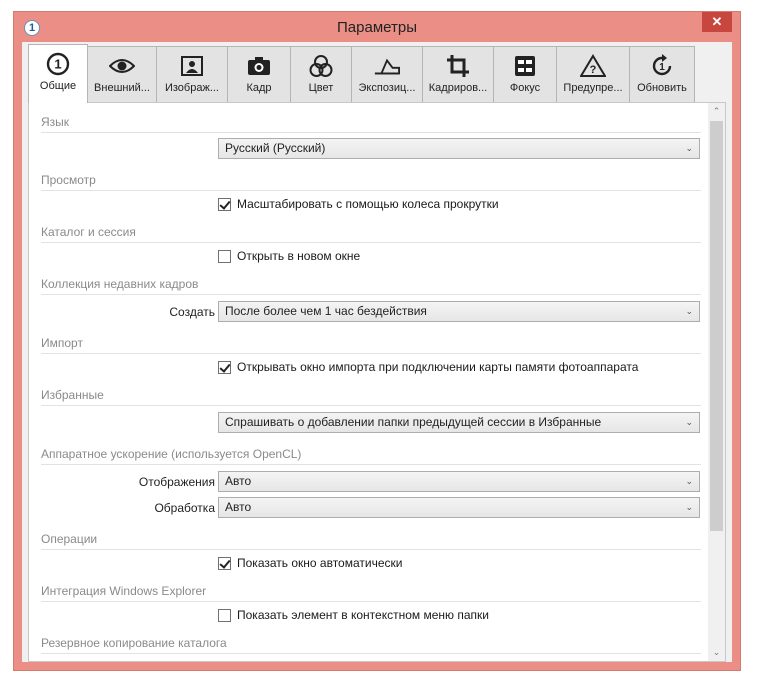 This screenshot has width=760, height=691. What do you see at coordinates (371, 645) in the screenshot?
I see `section-header-backup: Резервное копирование каталога` at bounding box center [371, 645].